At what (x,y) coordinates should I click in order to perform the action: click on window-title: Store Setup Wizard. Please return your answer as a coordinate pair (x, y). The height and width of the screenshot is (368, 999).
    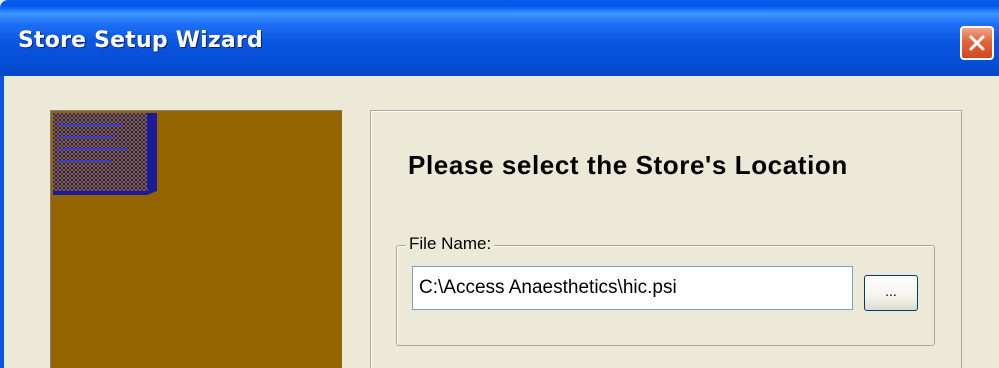
    Looking at the image, I should click on (140, 40).